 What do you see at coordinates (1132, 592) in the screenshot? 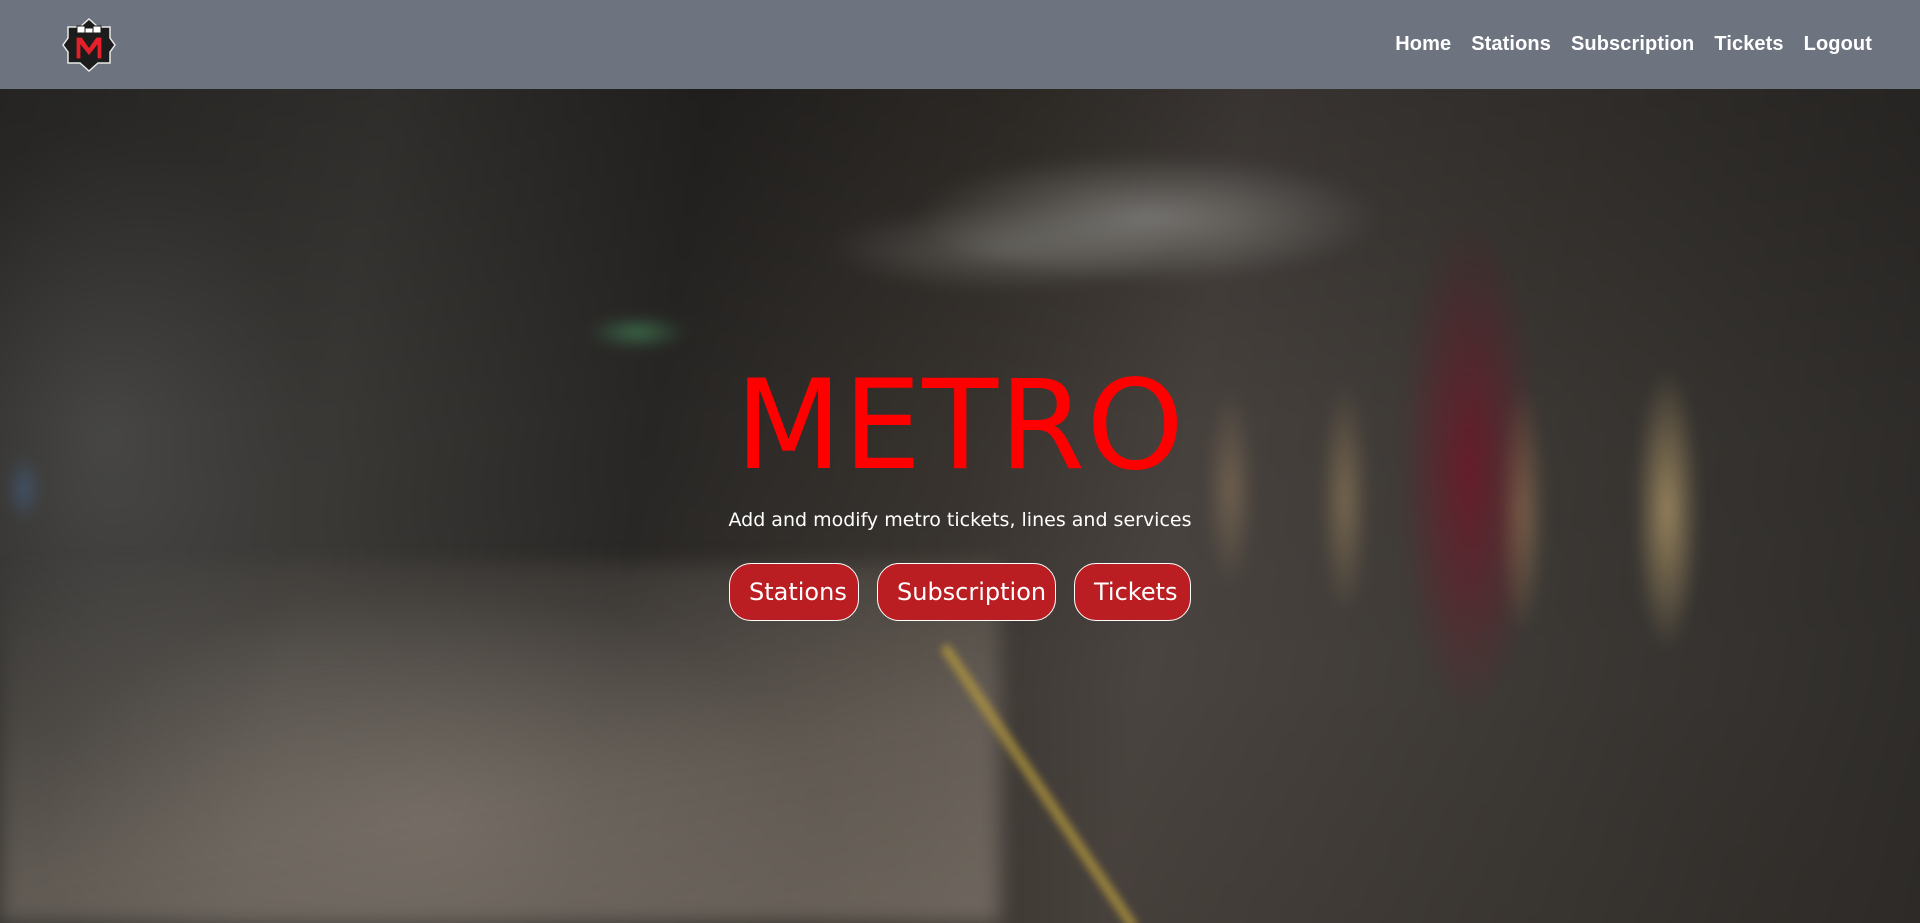
I see `tickets-button: Tickets` at bounding box center [1132, 592].